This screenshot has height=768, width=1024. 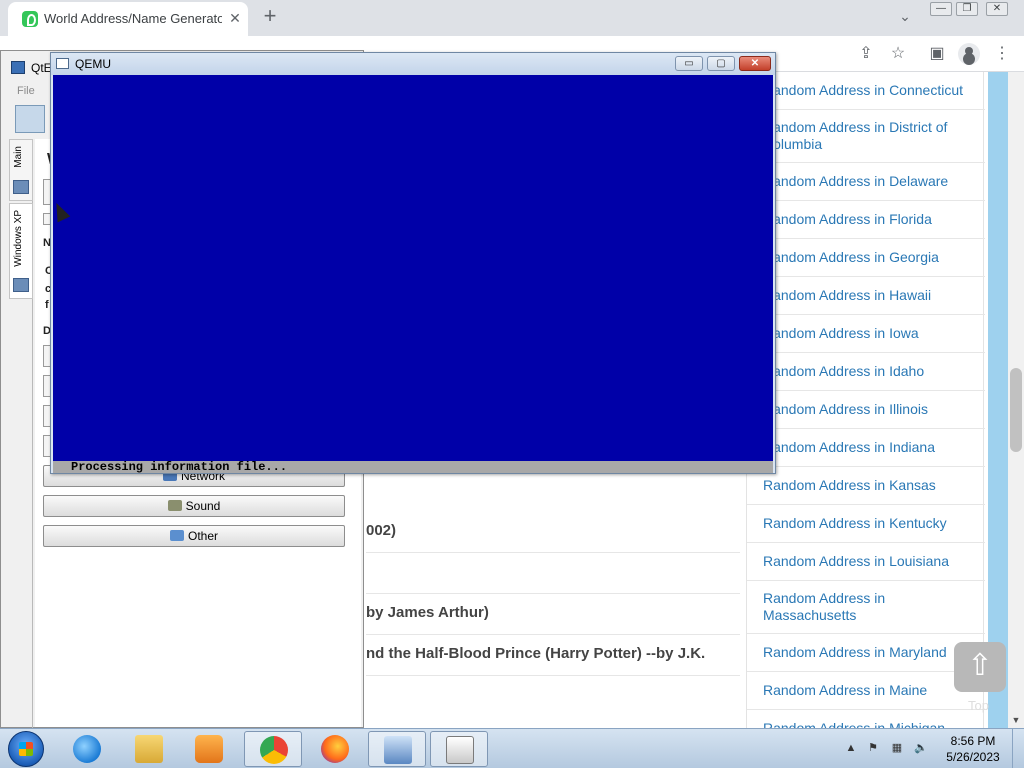 What do you see at coordinates (512, 18) in the screenshot?
I see `browser-tab-bar: World Address/Name Generator ✕ + ⌄ — ❐ ✕` at bounding box center [512, 18].